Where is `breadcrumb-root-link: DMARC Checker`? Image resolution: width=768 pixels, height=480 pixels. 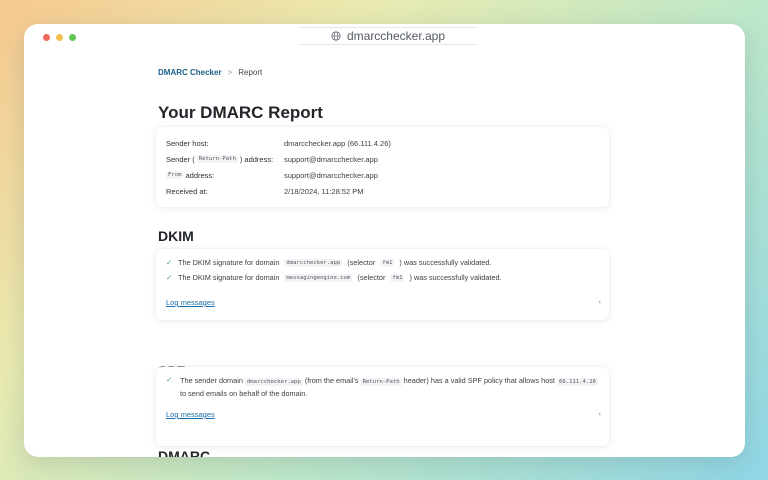
breadcrumb-root-link: DMARC Checker is located at coordinates (190, 72).